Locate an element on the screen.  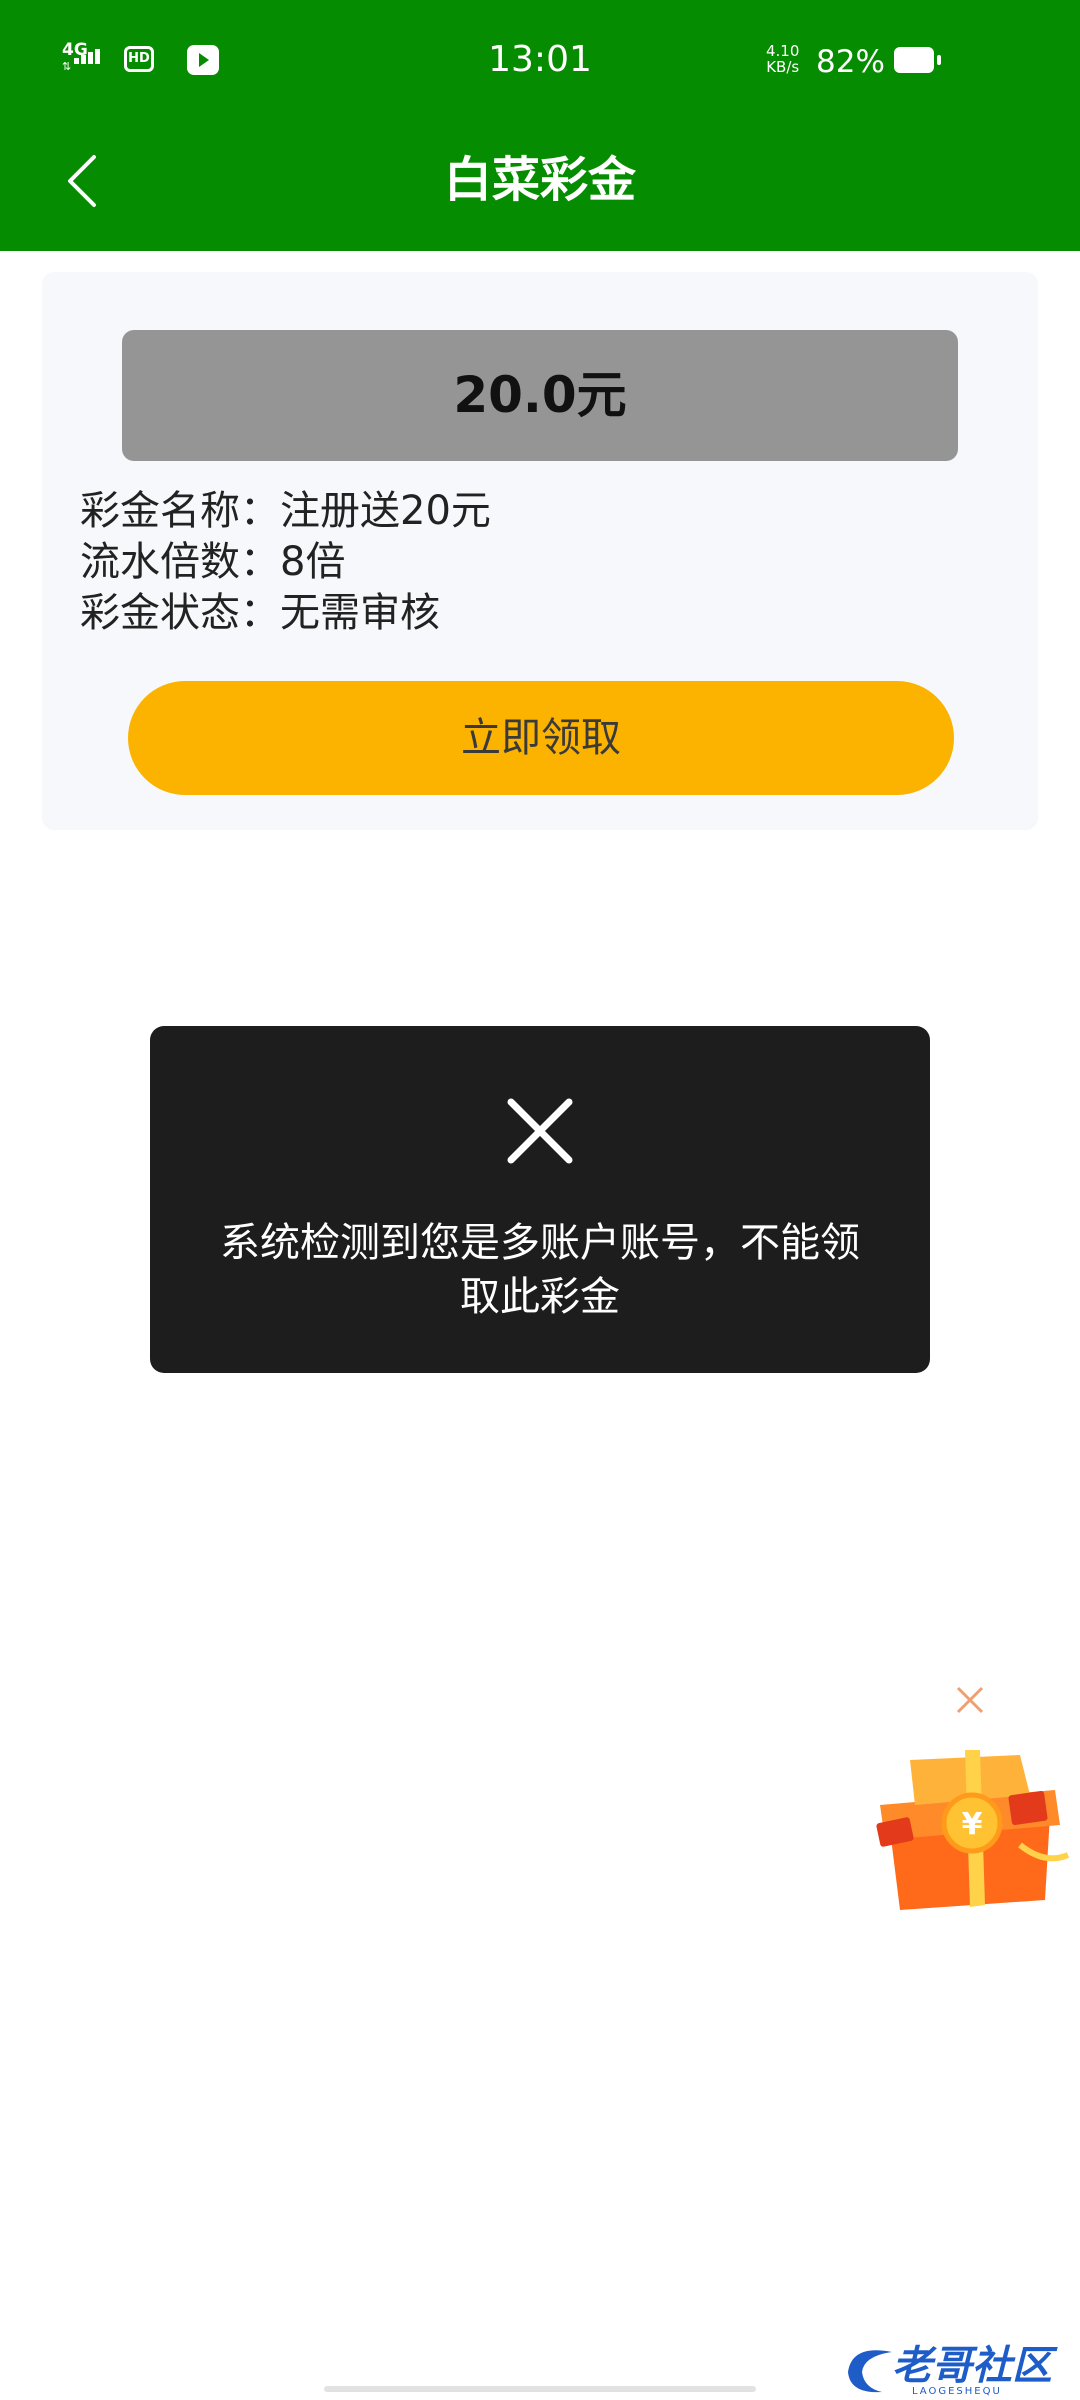
bonus-status-value: 无需审核 is located at coordinates (360, 613).